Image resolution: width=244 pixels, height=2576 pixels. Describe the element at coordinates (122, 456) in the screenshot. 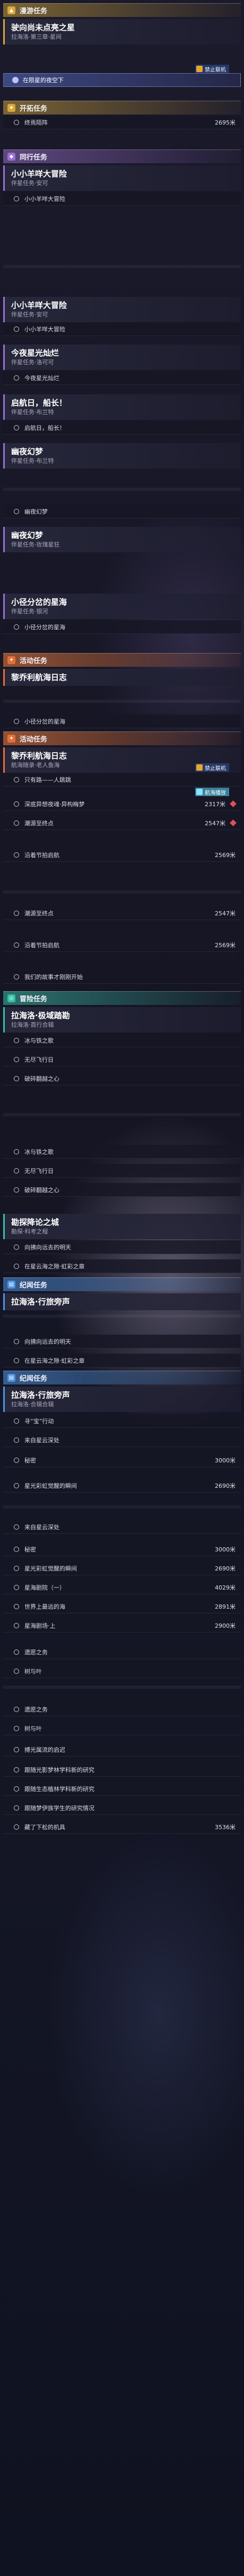

I see `mission-card: 幽夜幻梦 伴星任务·布兰特` at that location.